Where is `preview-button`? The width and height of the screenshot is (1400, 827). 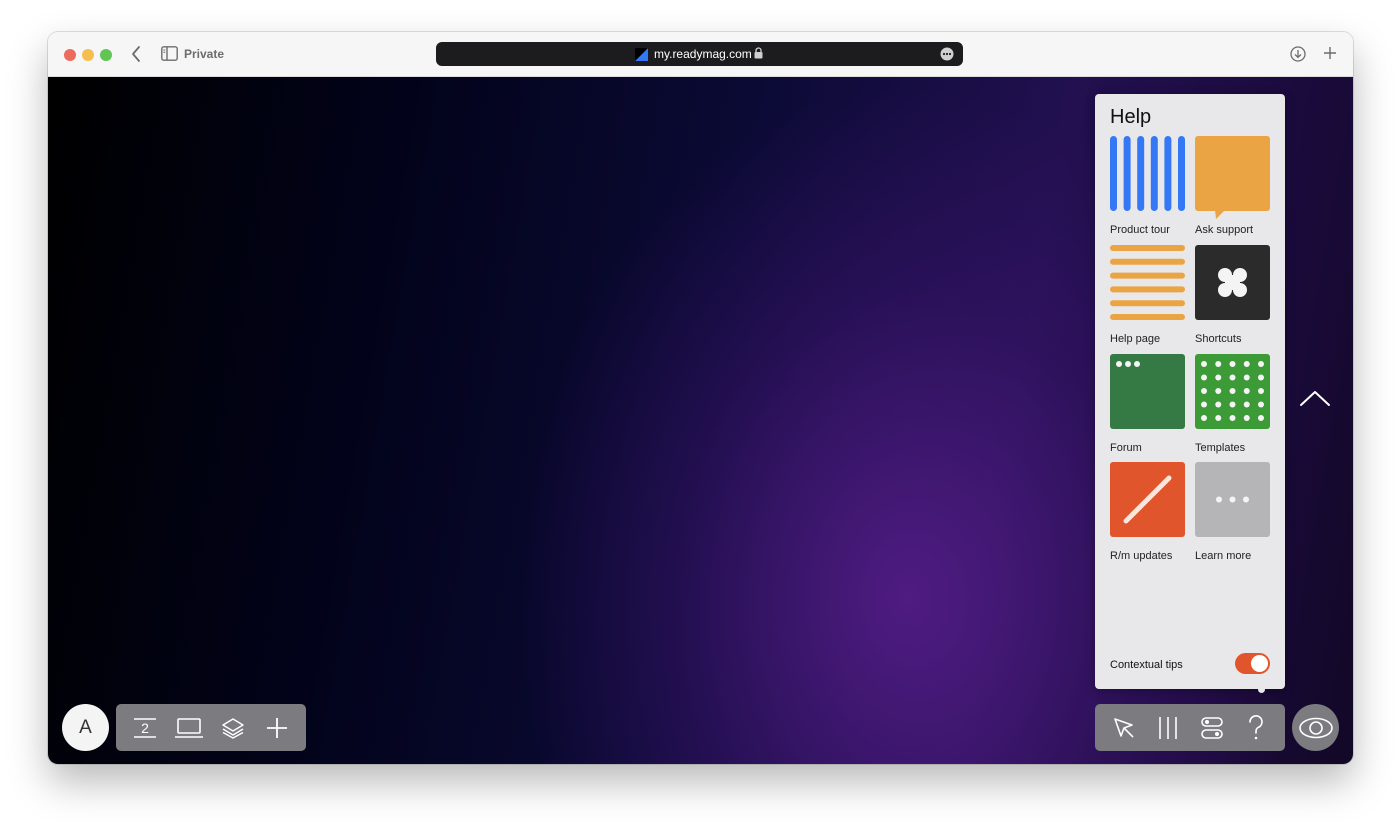 preview-button is located at coordinates (1315, 727).